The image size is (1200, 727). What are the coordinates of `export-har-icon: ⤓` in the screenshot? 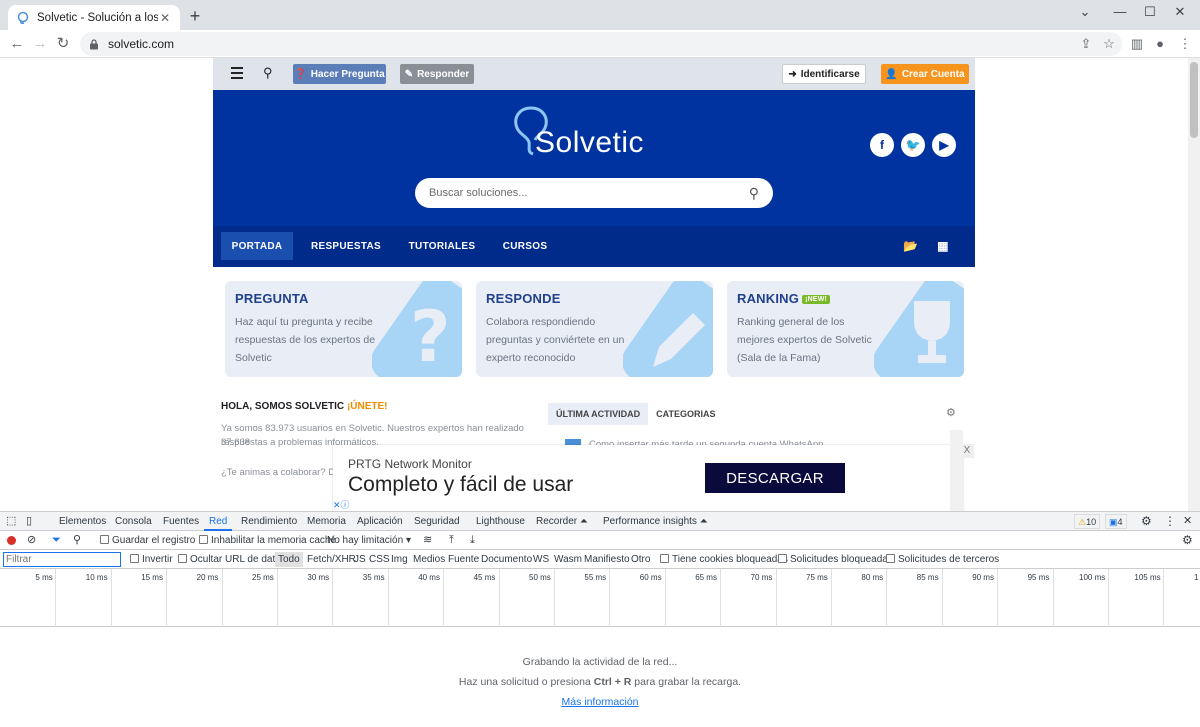 It's located at (472, 540).